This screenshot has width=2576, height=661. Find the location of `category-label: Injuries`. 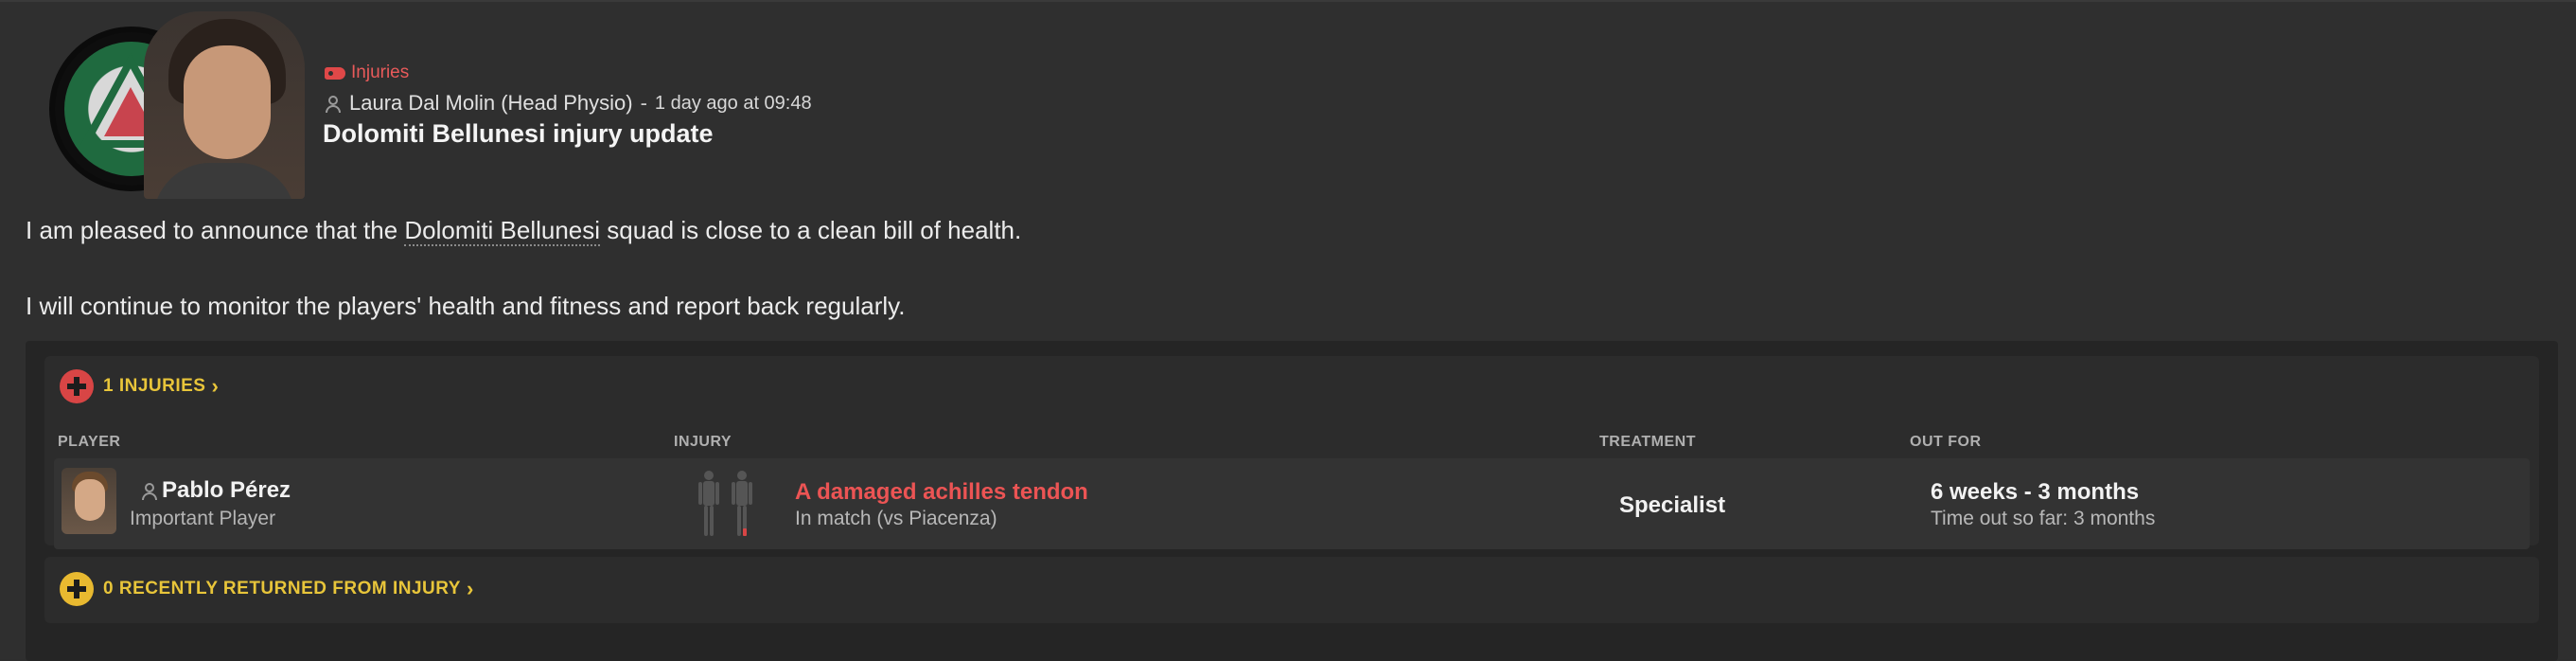

category-label: Injuries is located at coordinates (380, 72).